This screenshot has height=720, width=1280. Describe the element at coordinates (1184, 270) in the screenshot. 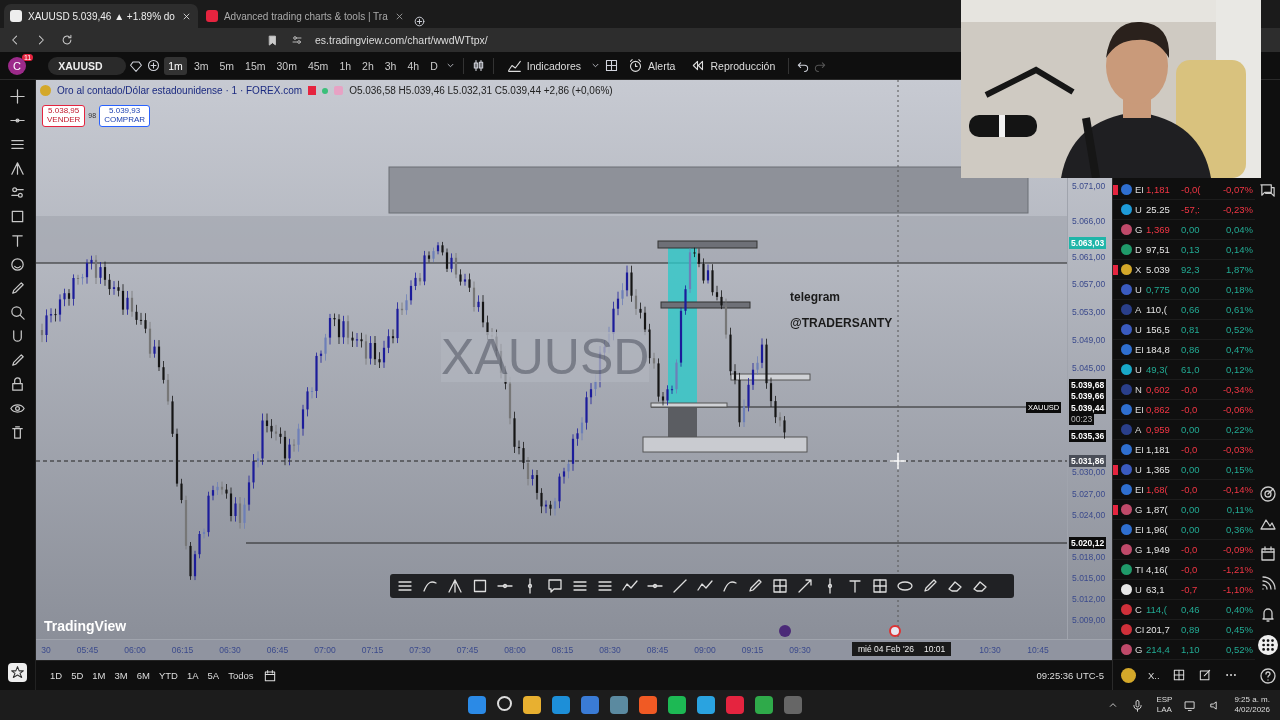

I see `watchlist-row: X 5.039 92,3 1,87%` at that location.